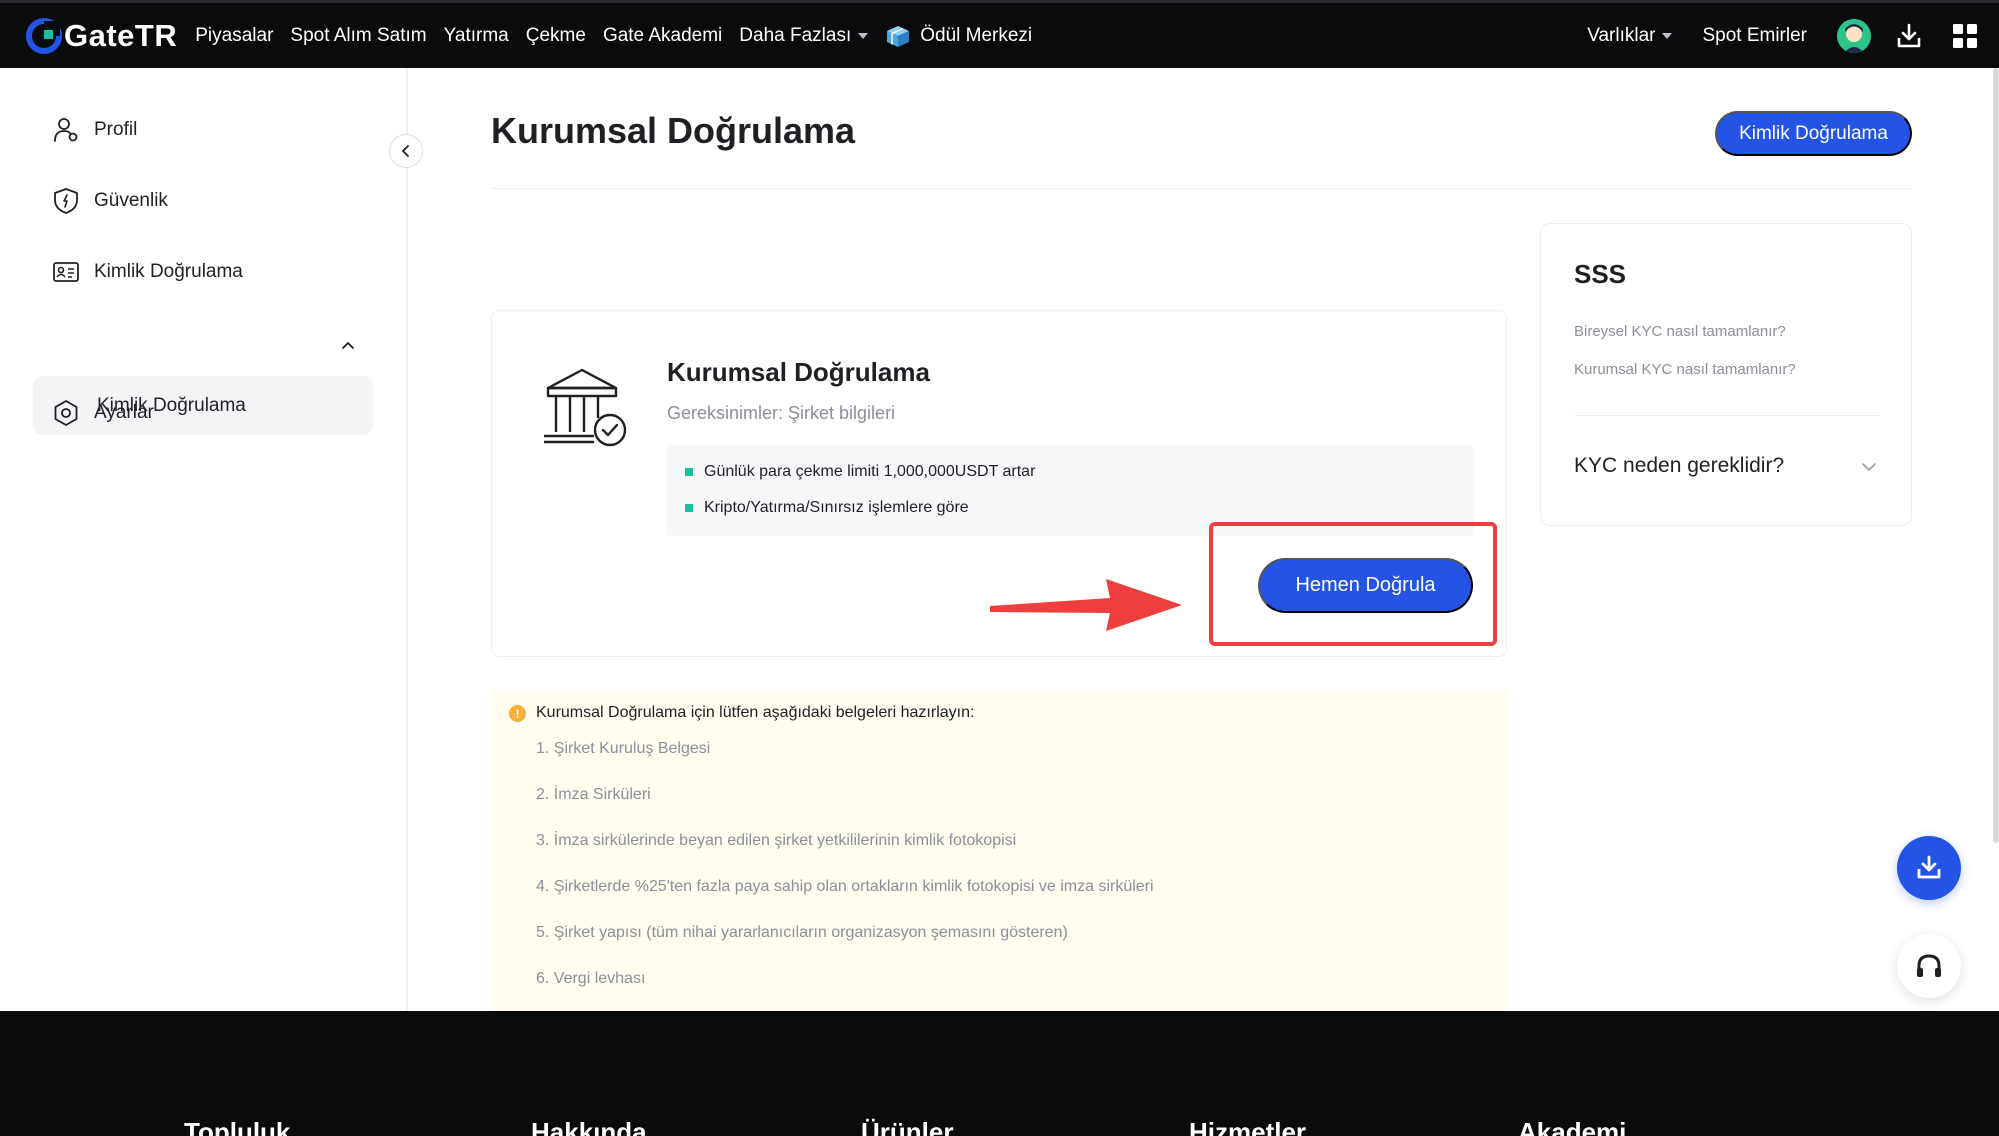  What do you see at coordinates (517, 713) in the screenshot?
I see `info-icon: !` at bounding box center [517, 713].